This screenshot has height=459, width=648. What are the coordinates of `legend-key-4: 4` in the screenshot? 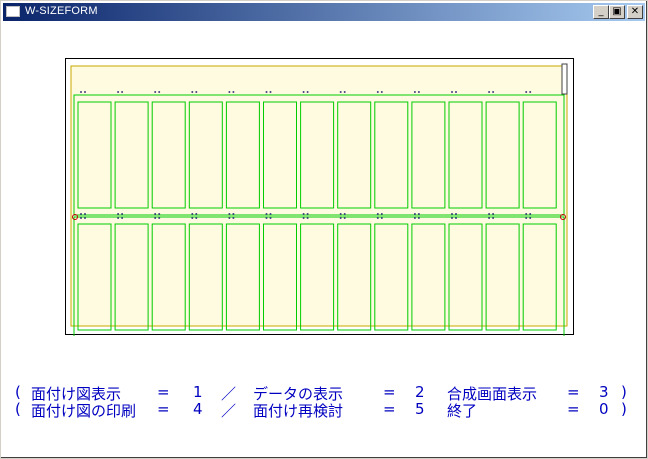 It's located at (198, 409).